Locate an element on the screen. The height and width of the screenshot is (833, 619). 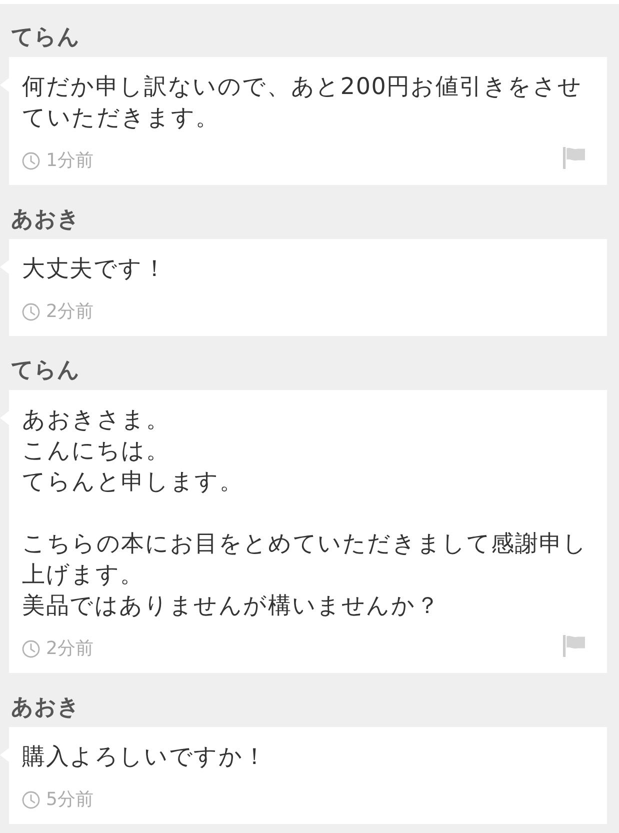
message-text: あおきさま。 is located at coordinates (96, 420).